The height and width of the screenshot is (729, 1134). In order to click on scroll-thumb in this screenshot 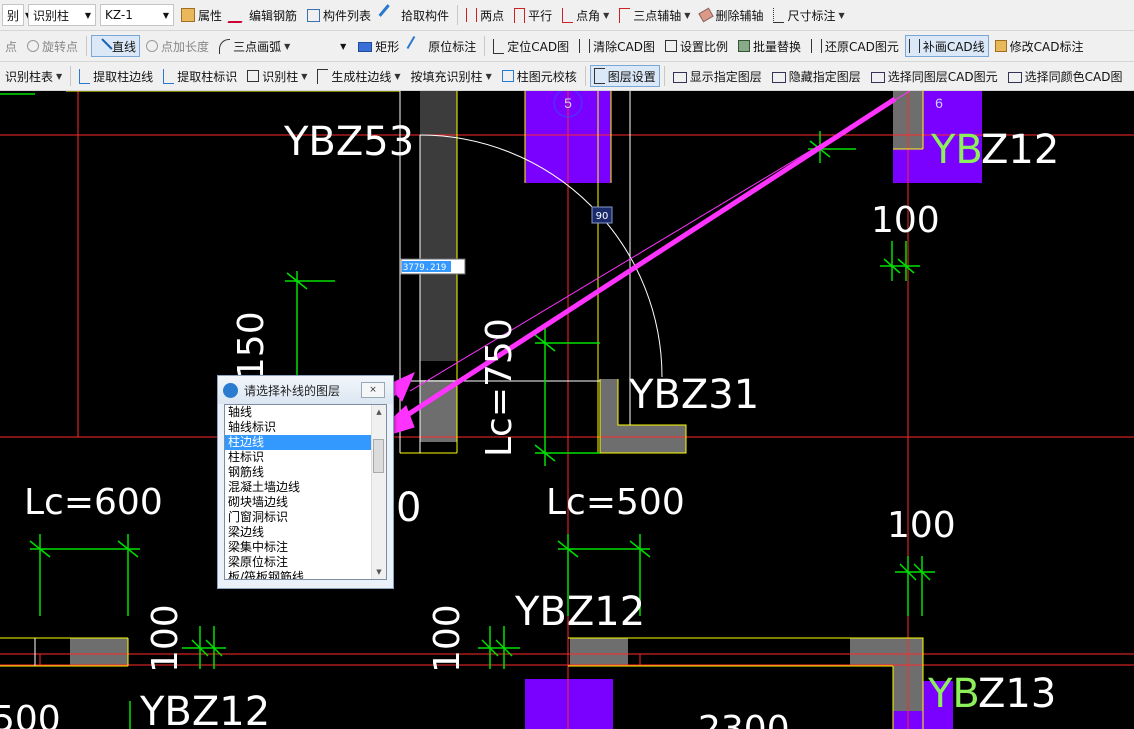, I will do `click(378, 456)`.